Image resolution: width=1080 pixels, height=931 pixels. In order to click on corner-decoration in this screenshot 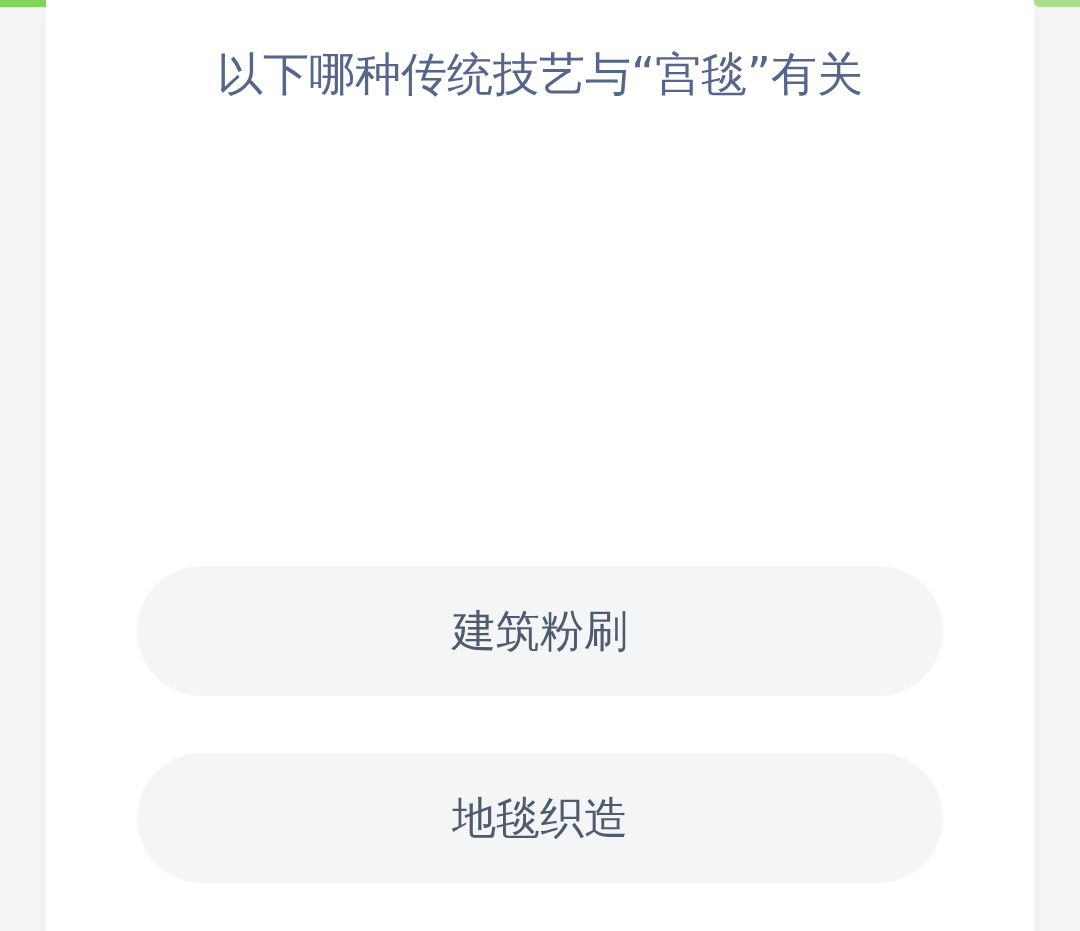, I will do `click(1057, 3)`.